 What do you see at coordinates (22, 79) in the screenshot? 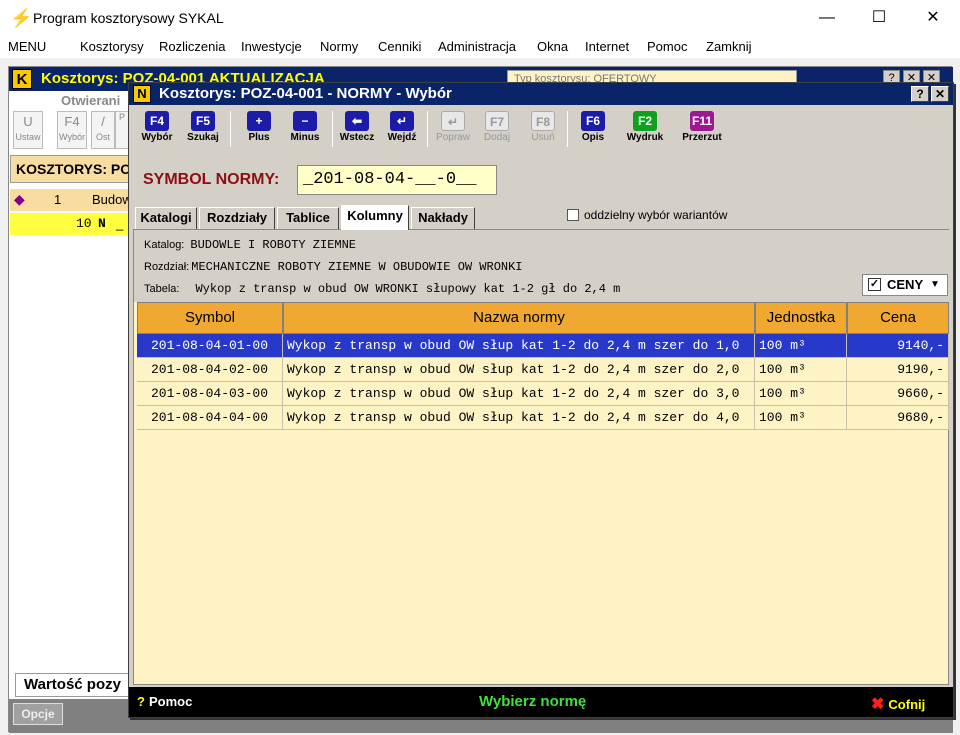
I see `kosztorys-icon: K` at bounding box center [22, 79].